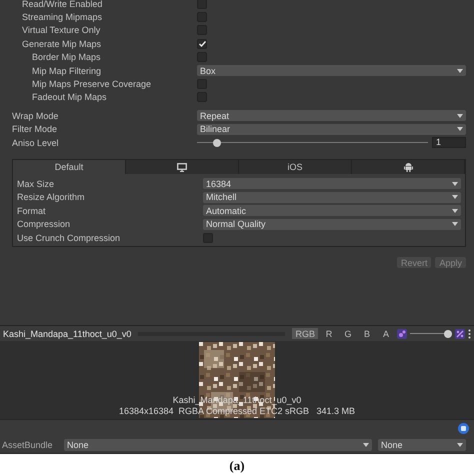  What do you see at coordinates (182, 167) in the screenshot?
I see `monitor-icon` at bounding box center [182, 167].